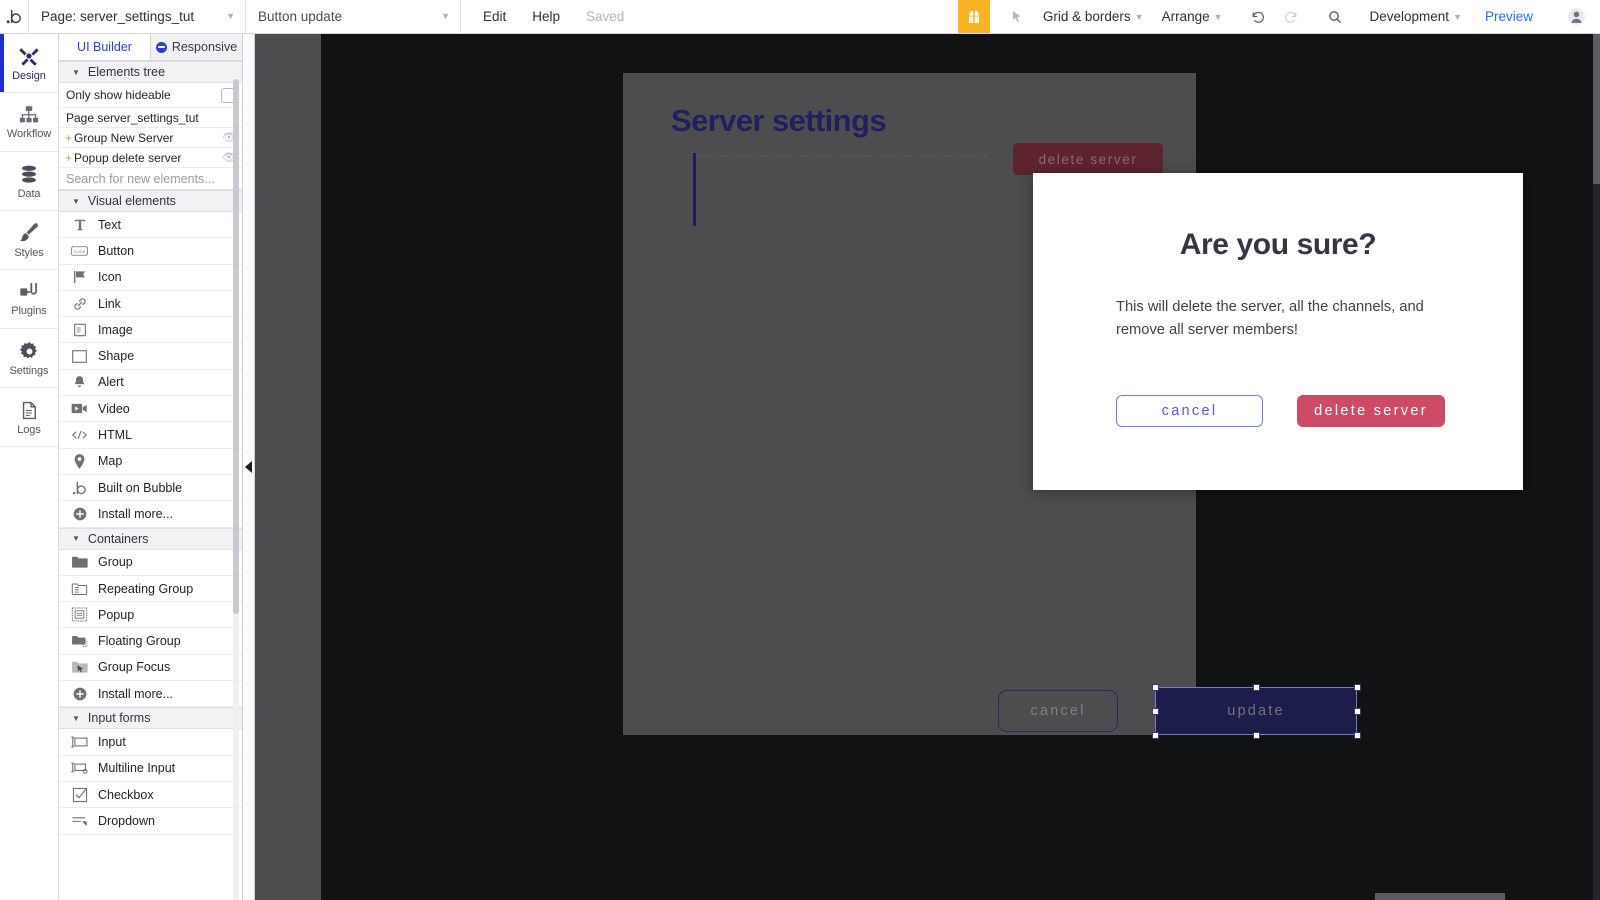 This screenshot has height=900, width=1600. I want to click on code-icon, so click(79, 435).